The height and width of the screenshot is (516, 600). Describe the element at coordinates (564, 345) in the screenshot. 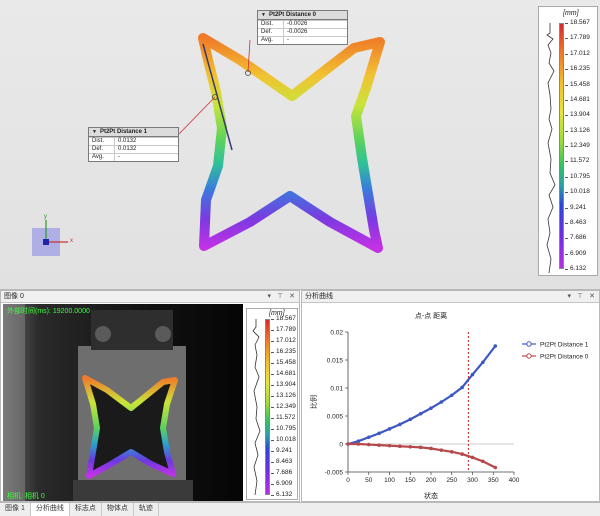

I see `legend-entry: Pt2Pt Distance 1` at that location.